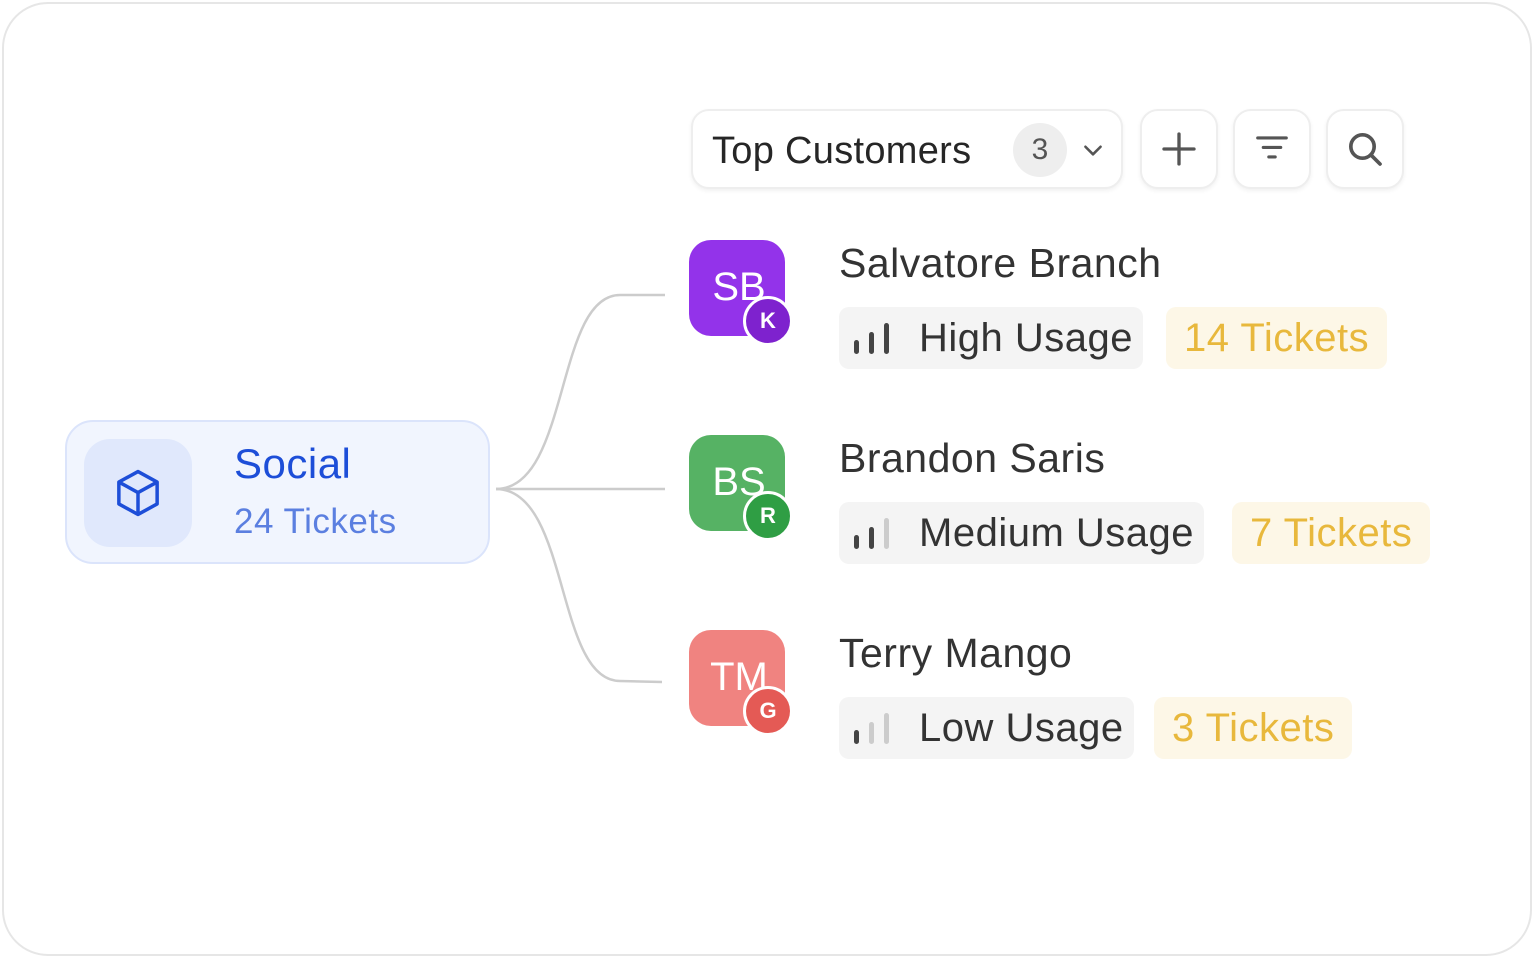 This screenshot has height=960, width=1536. I want to click on filter-button, so click(1272, 149).